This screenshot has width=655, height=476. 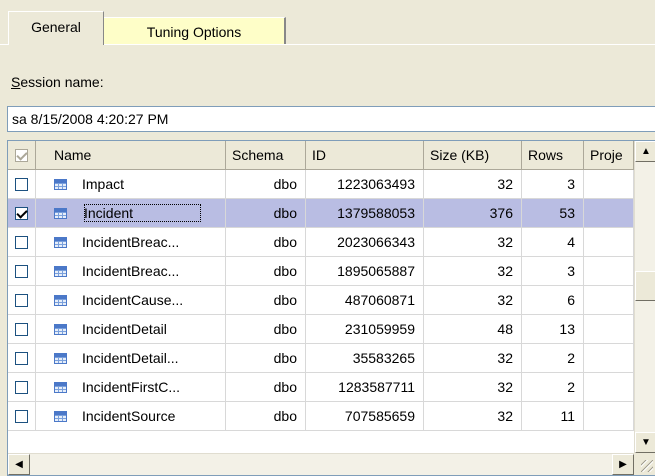 What do you see at coordinates (142, 213) in the screenshot?
I see `row-name: Incident` at bounding box center [142, 213].